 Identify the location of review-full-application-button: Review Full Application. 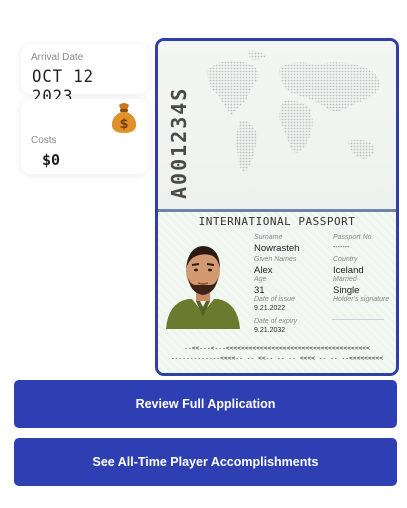
(205, 404).